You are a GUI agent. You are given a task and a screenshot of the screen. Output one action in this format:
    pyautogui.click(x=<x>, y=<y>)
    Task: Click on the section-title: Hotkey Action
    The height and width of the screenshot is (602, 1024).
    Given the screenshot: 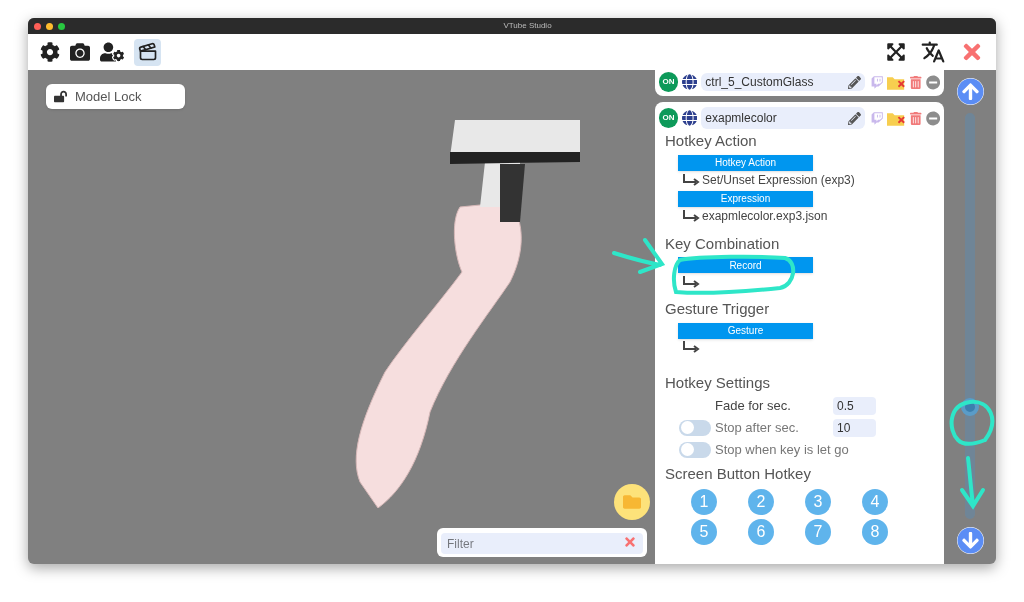 What is the action you would take?
    pyautogui.click(x=711, y=141)
    